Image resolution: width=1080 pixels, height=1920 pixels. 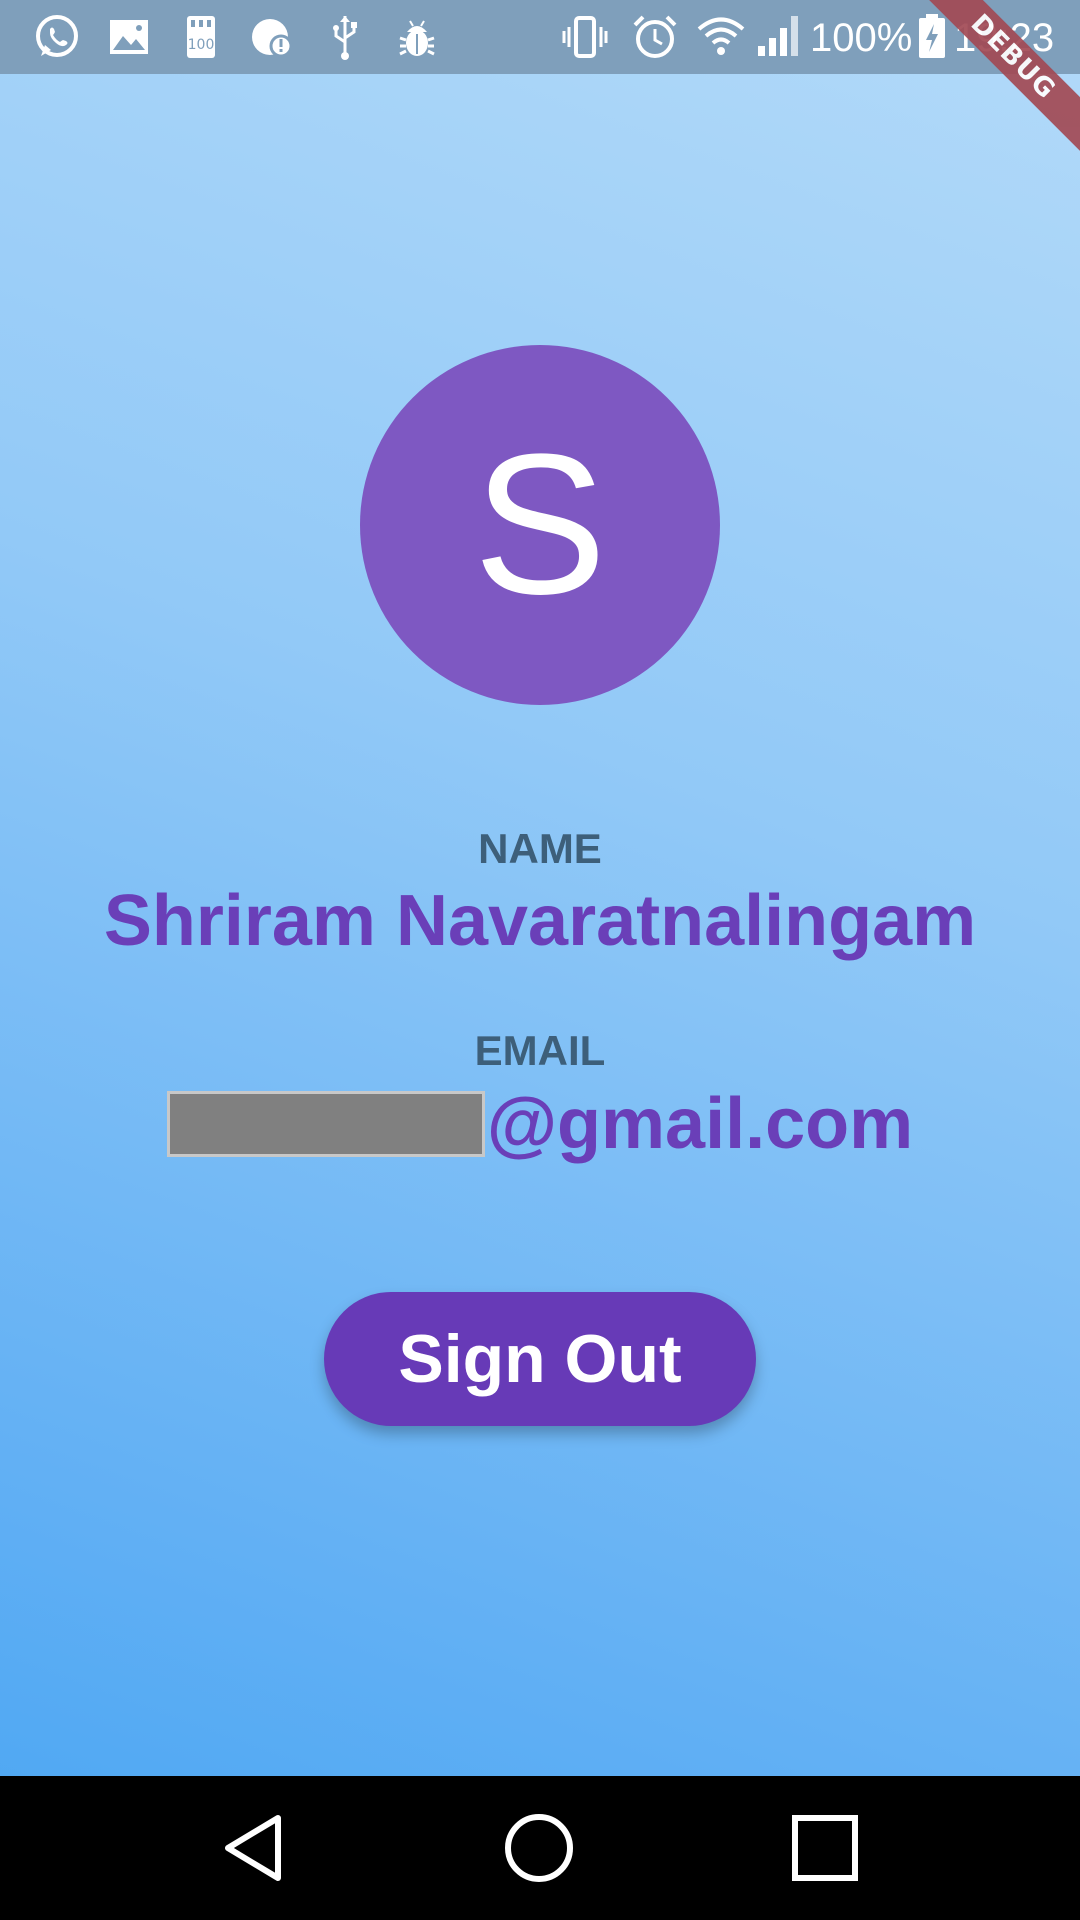 I want to click on navigation-bar, so click(x=540, y=1848).